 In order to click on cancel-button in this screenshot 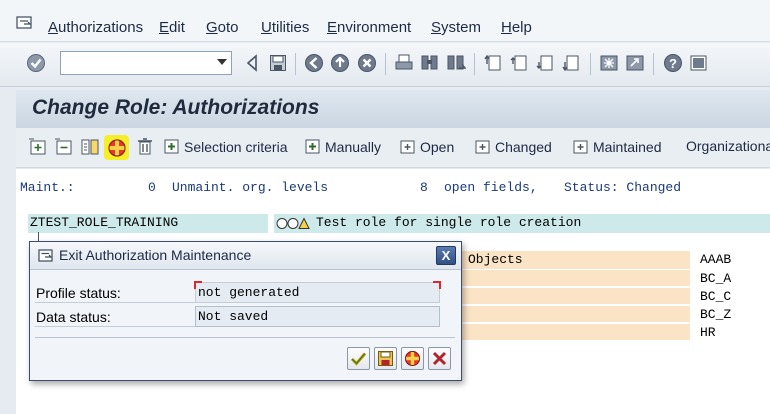, I will do `click(439, 358)`.